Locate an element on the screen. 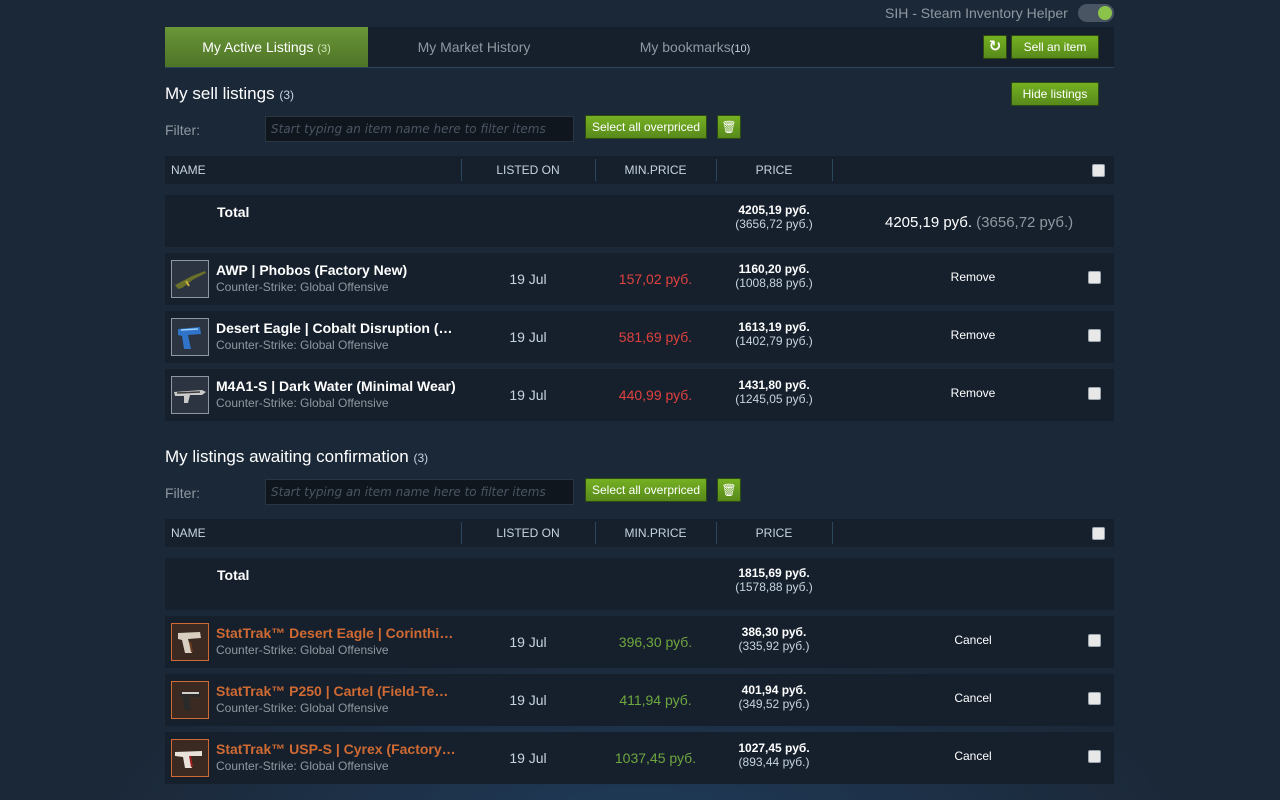  tab-count: (10) is located at coordinates (740, 49).